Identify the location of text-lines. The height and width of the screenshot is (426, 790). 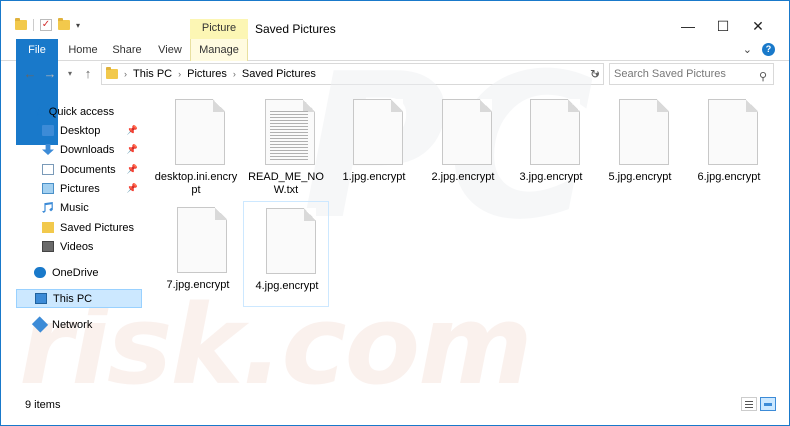
(289, 136).